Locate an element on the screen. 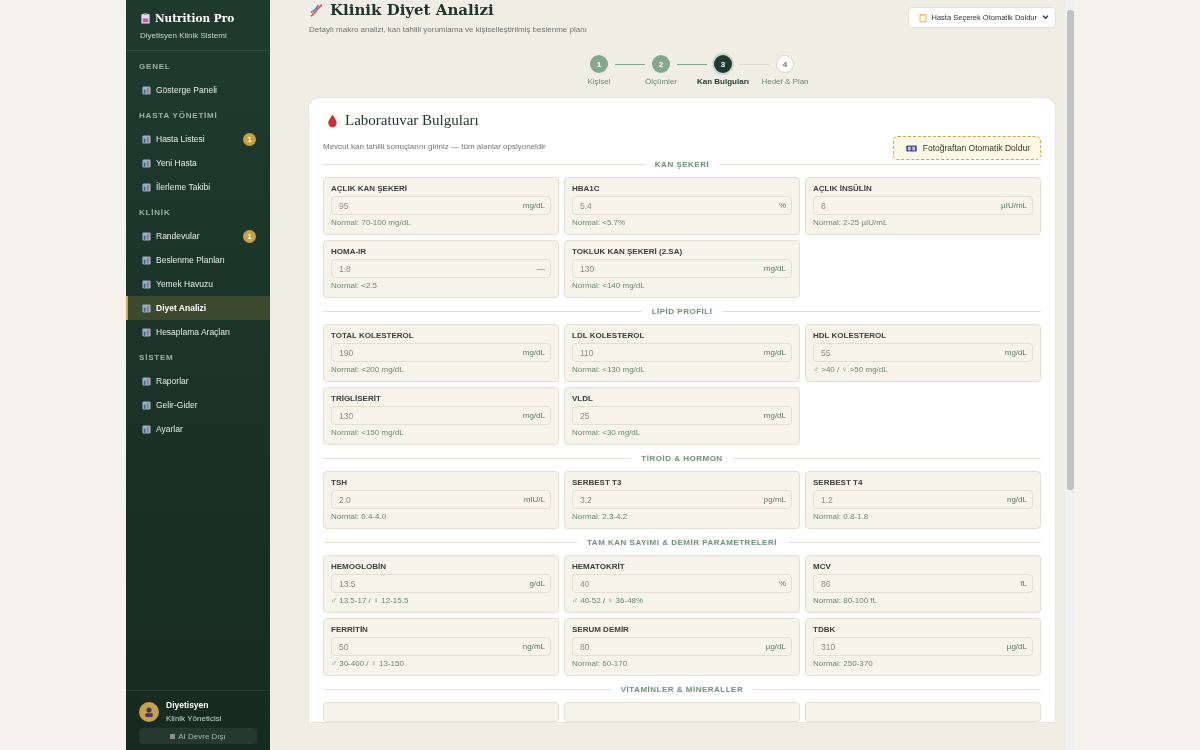 The width and height of the screenshot is (1200, 750). nav-item: Ayarlar is located at coordinates (198, 429).